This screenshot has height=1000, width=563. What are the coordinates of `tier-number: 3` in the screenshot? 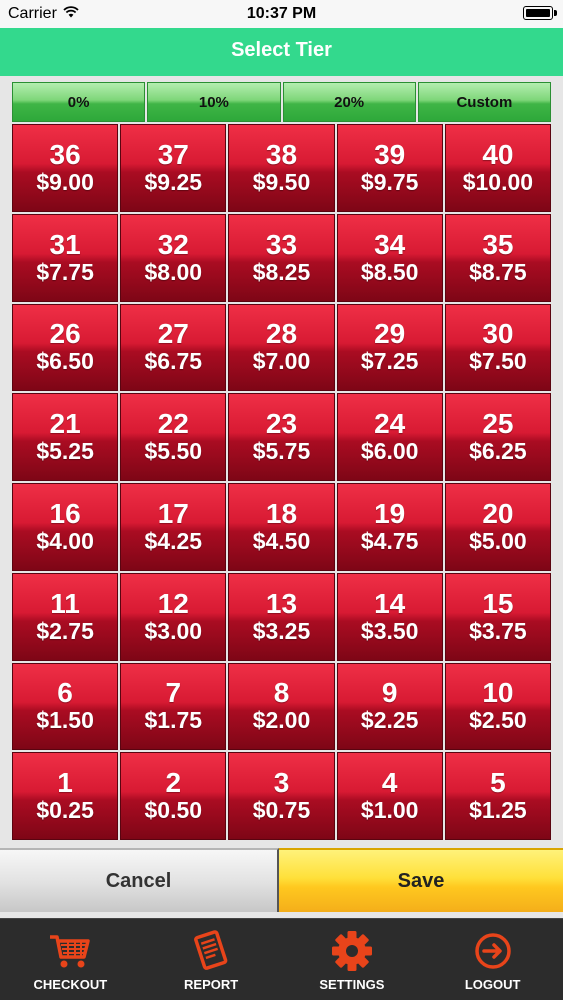 It's located at (281, 783).